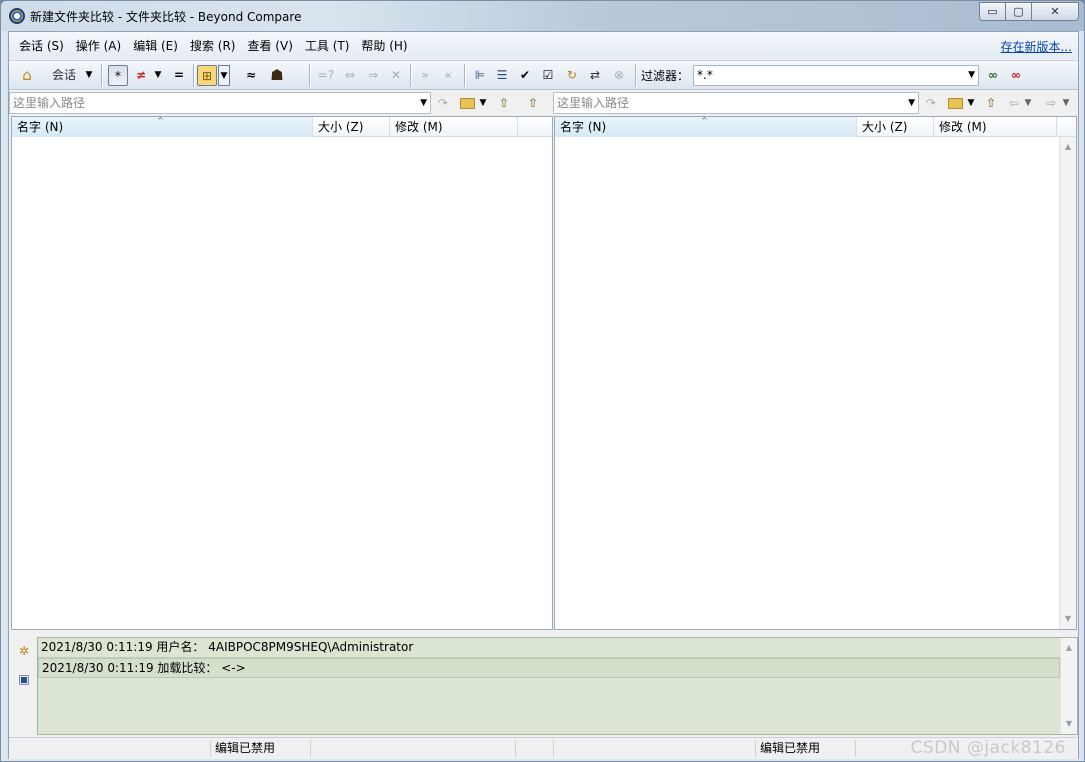  I want to click on filter-label: 过滤器：, so click(665, 76).